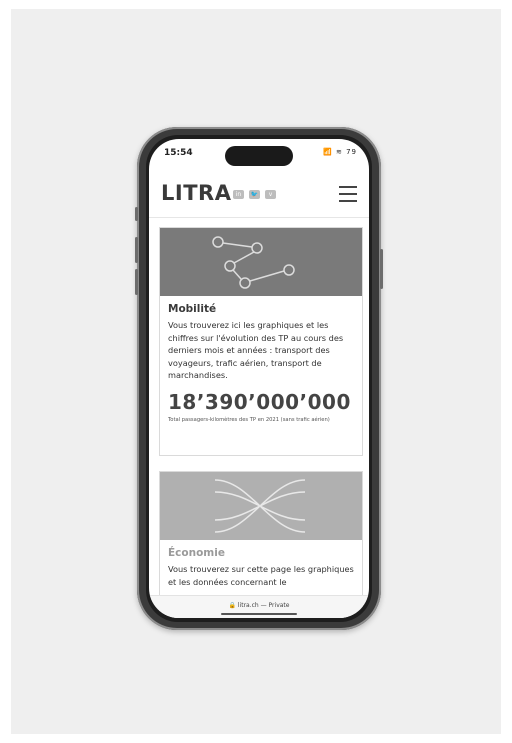 This screenshot has height=743, width=512. I want to click on address-text: 🔒 litra.ch — Private, so click(259, 605).